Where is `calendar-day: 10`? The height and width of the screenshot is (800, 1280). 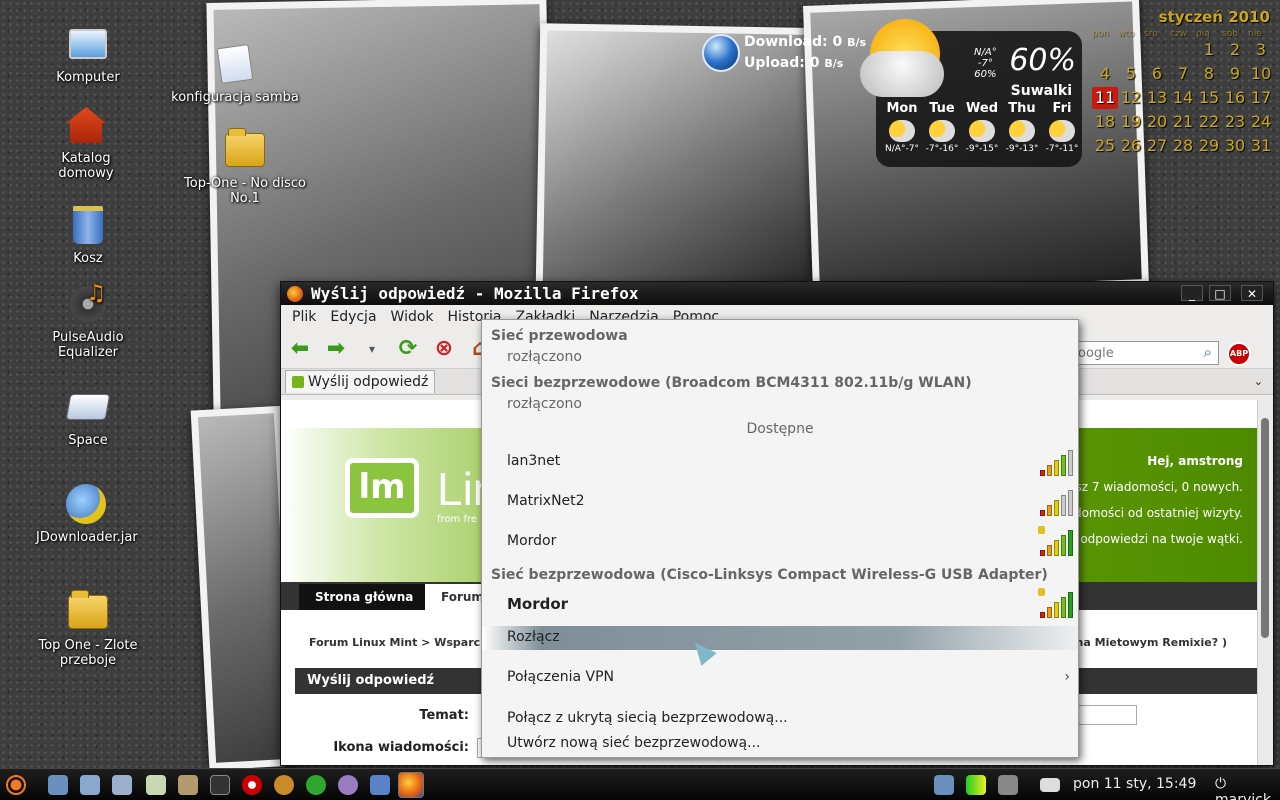 calendar-day: 10 is located at coordinates (1261, 74).